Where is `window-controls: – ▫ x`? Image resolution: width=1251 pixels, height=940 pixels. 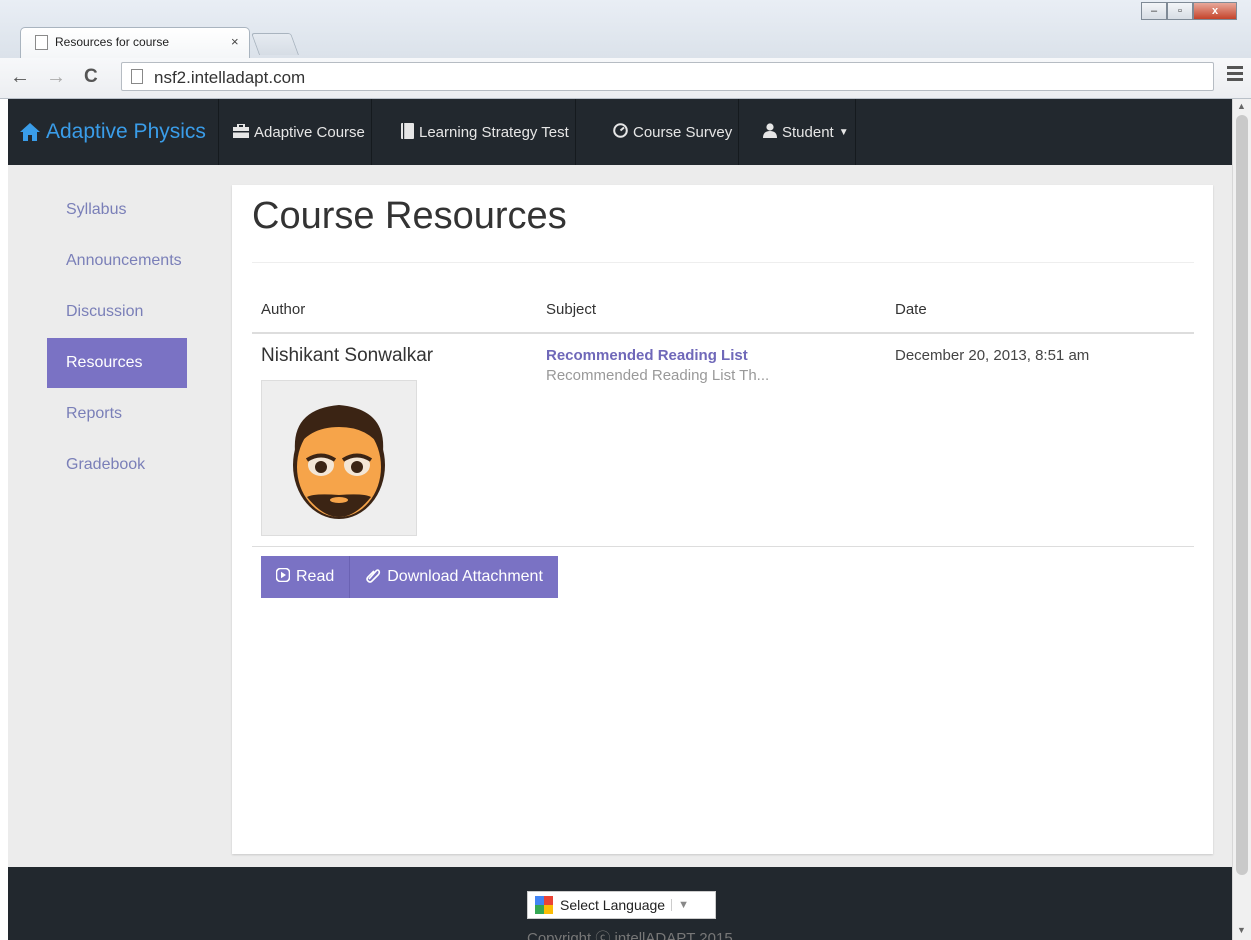 window-controls: – ▫ x is located at coordinates (1189, 12).